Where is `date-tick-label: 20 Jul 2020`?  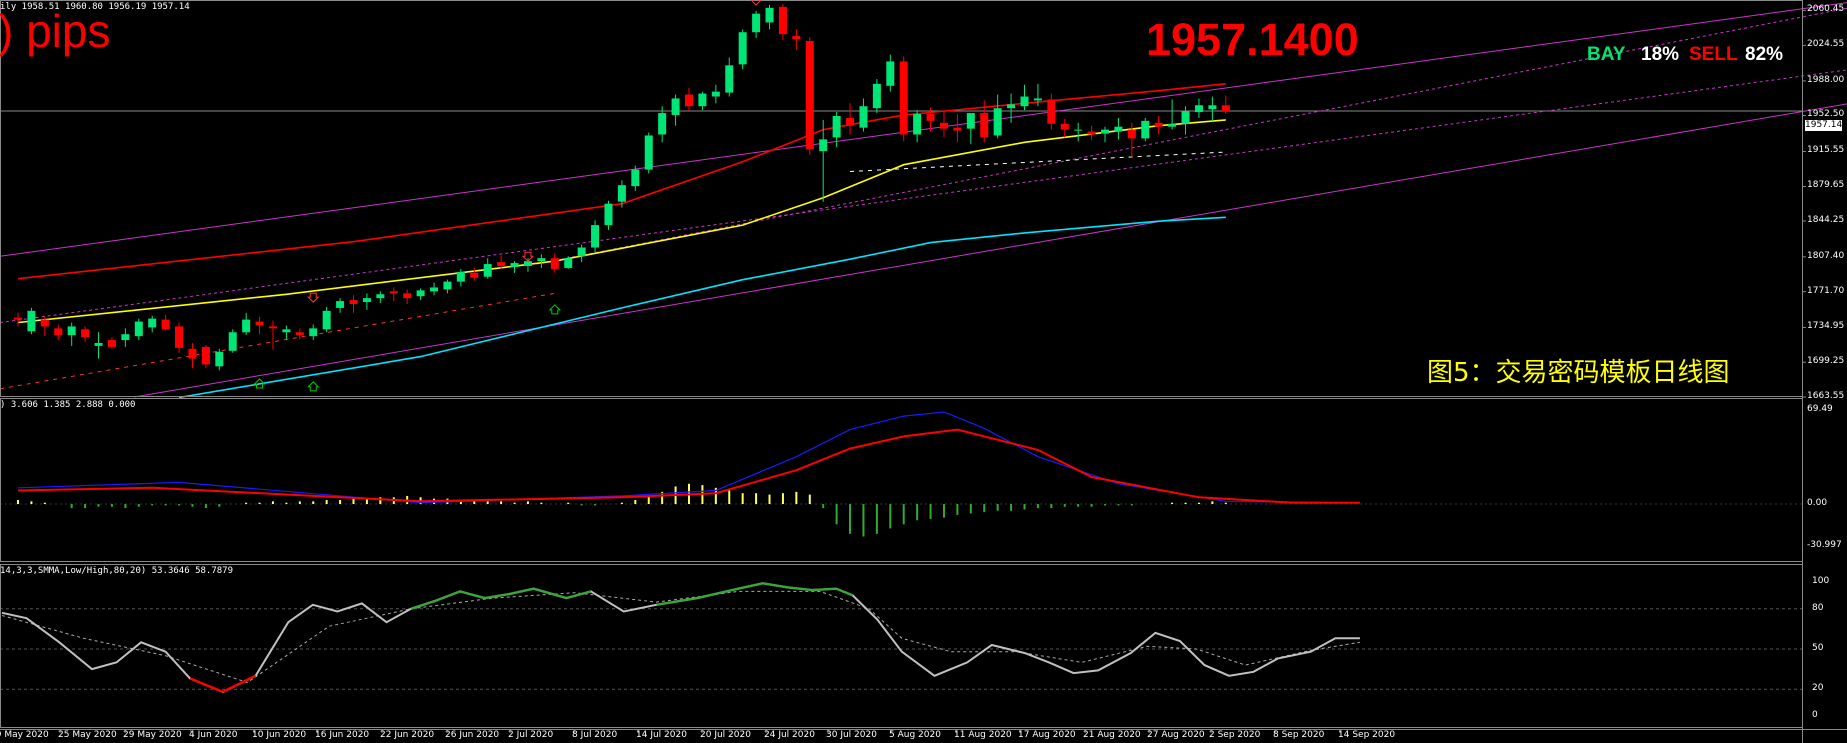
date-tick-label: 20 Jul 2020 is located at coordinates (725, 735).